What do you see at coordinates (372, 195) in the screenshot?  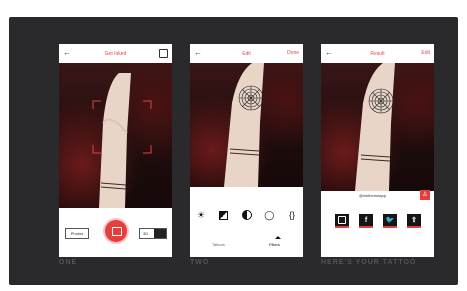 I see `user-handle: @inkthemeapp` at bounding box center [372, 195].